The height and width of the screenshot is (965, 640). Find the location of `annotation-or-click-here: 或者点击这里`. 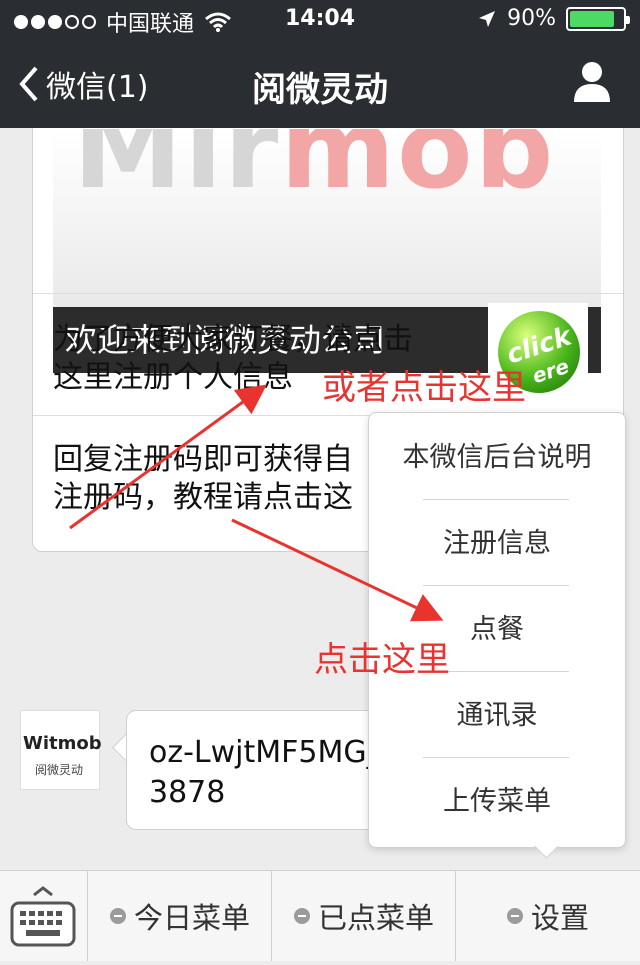

annotation-or-click-here: 或者点击这里 is located at coordinates (424, 388).